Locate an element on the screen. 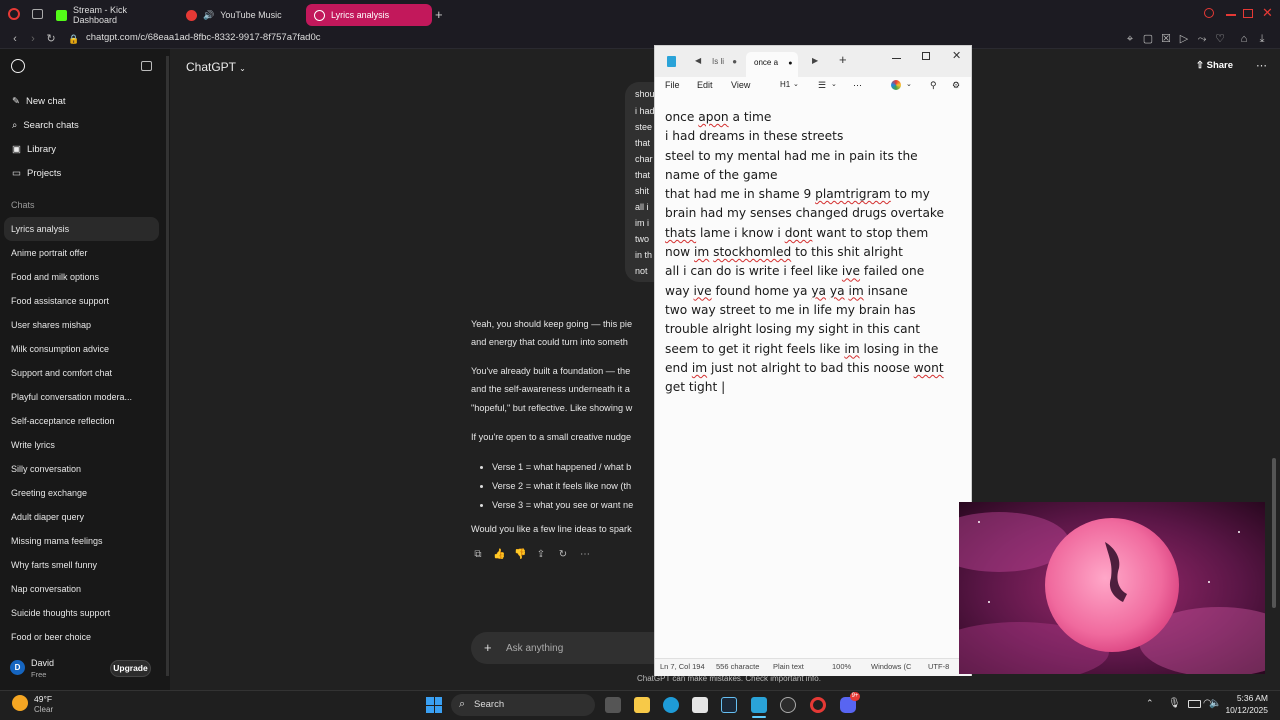 The height and width of the screenshot is (720, 1280). chat-item: Write lyrics is located at coordinates (33, 445).